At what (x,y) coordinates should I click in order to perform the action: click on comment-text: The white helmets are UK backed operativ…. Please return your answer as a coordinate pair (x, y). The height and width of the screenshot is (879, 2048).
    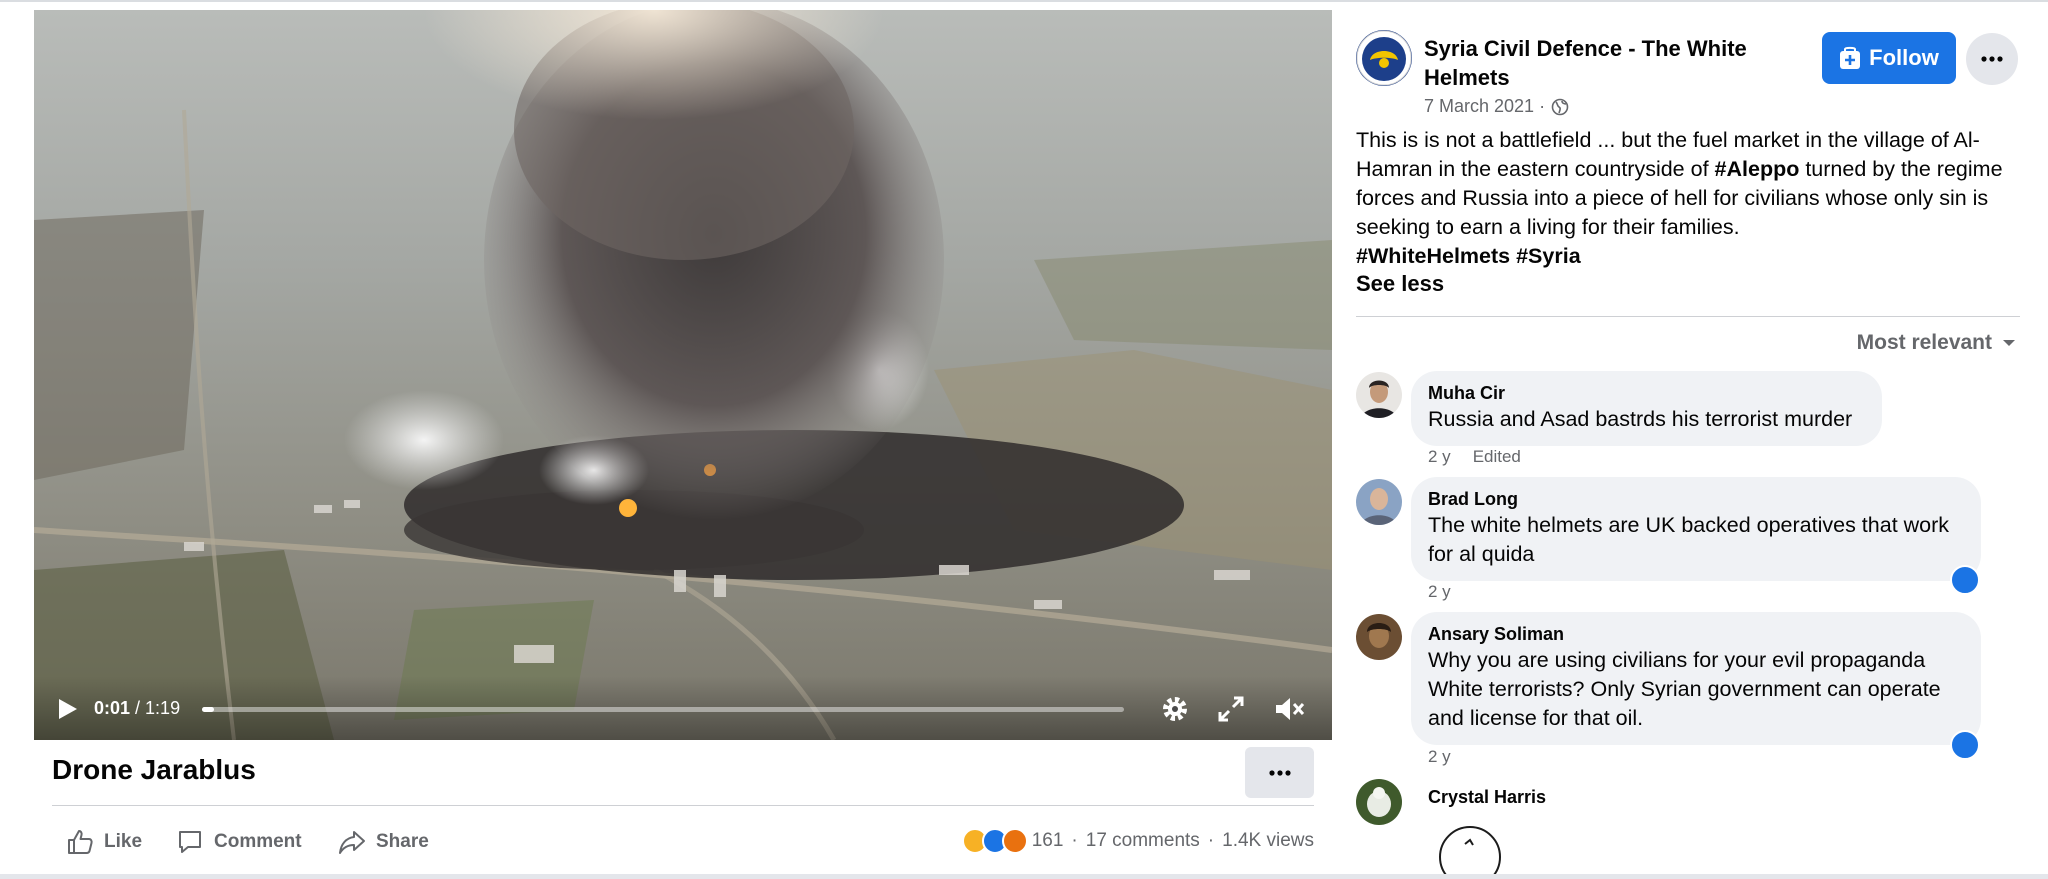
    Looking at the image, I should click on (1689, 539).